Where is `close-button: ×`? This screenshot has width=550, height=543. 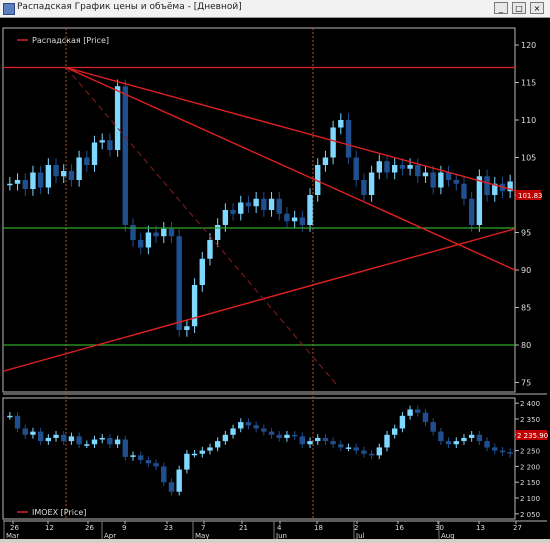
close-button: × is located at coordinates (537, 8).